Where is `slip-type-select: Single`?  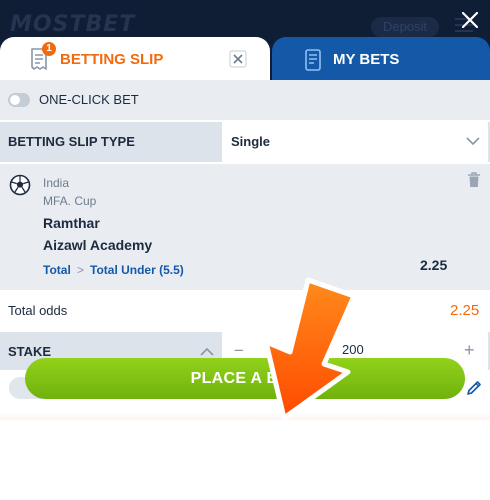
slip-type-select: Single is located at coordinates (355, 142).